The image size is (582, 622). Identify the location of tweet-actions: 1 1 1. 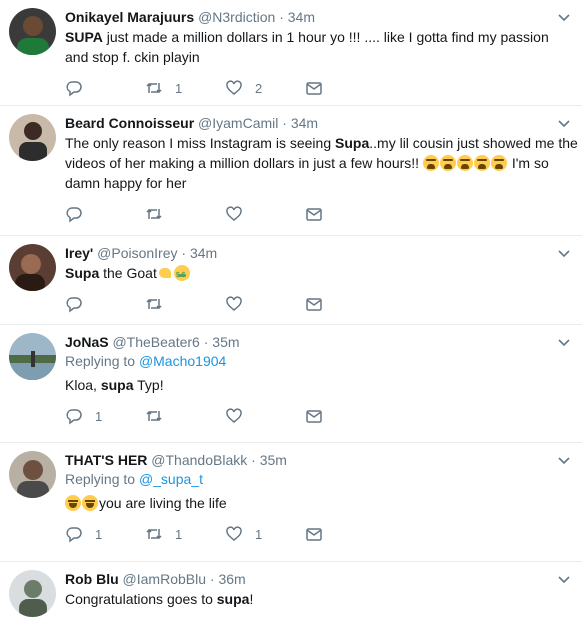
(317, 534).